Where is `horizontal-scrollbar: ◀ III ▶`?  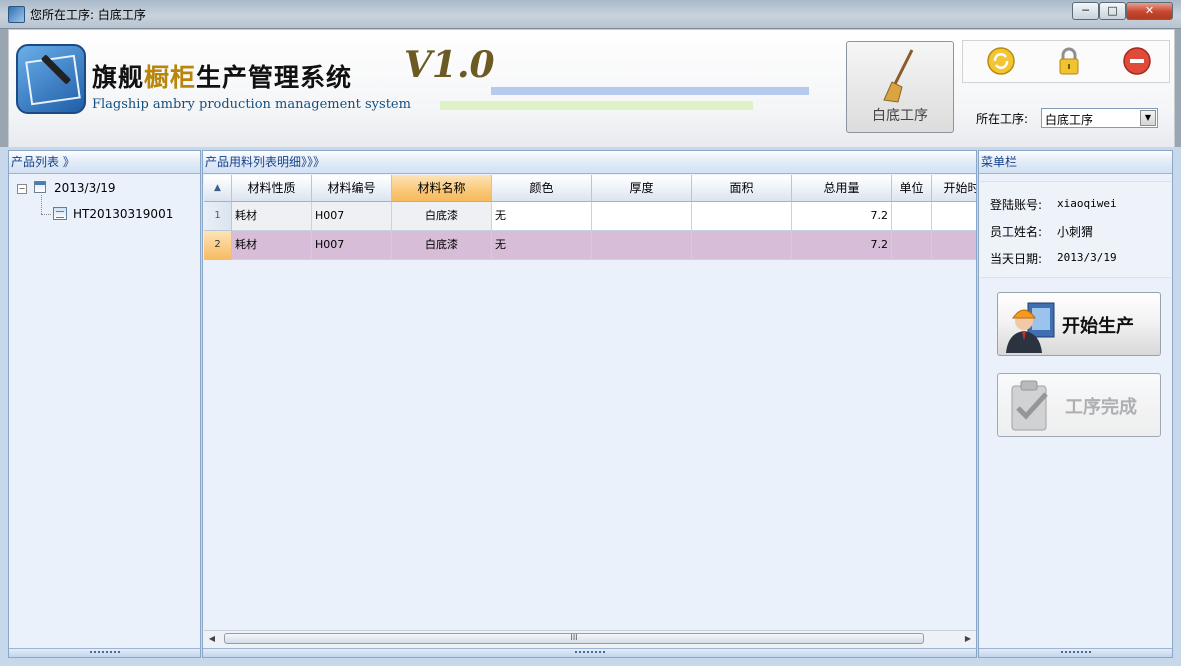
horizontal-scrollbar: ◀ III ▶ is located at coordinates (590, 638).